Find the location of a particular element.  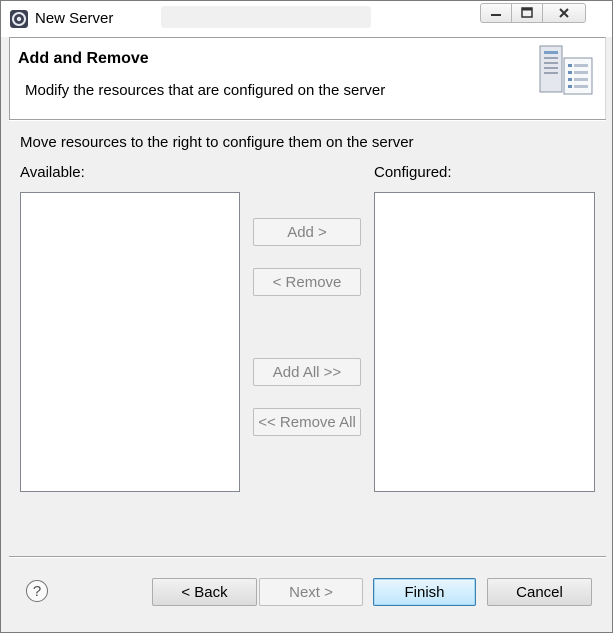

page-title: Add and Remove is located at coordinates (83, 58).